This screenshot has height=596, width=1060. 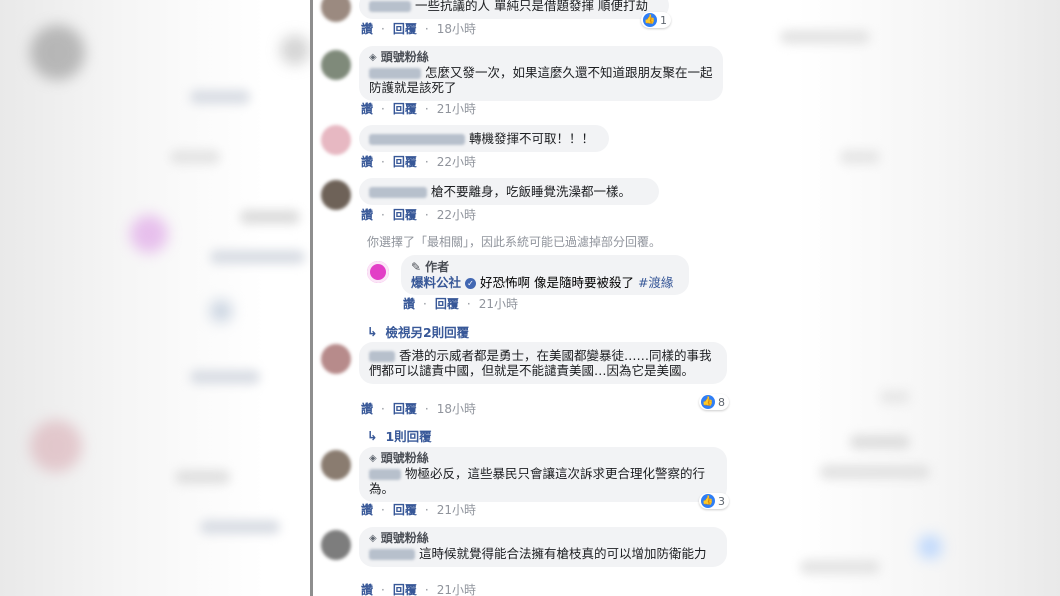 I want to click on view-more-replies: ↳ 檢視另2則回覆, so click(x=418, y=331).